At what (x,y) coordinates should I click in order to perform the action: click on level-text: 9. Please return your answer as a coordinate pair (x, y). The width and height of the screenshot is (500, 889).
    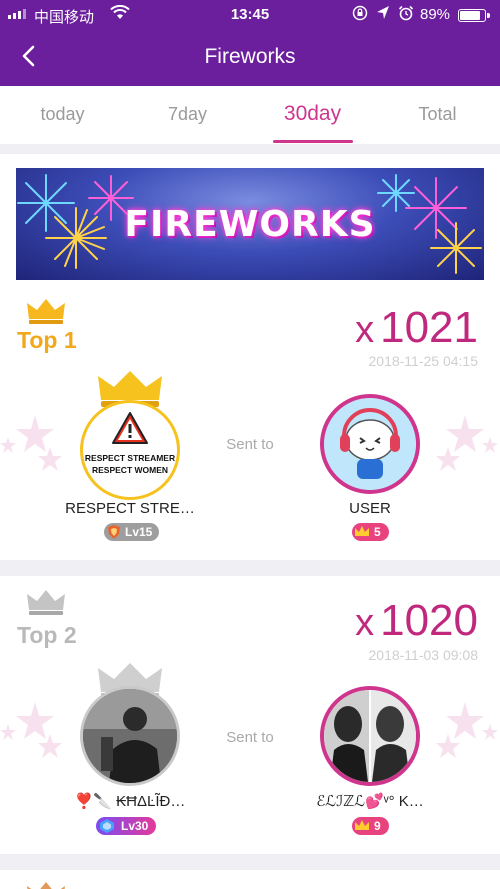
    Looking at the image, I should click on (377, 826).